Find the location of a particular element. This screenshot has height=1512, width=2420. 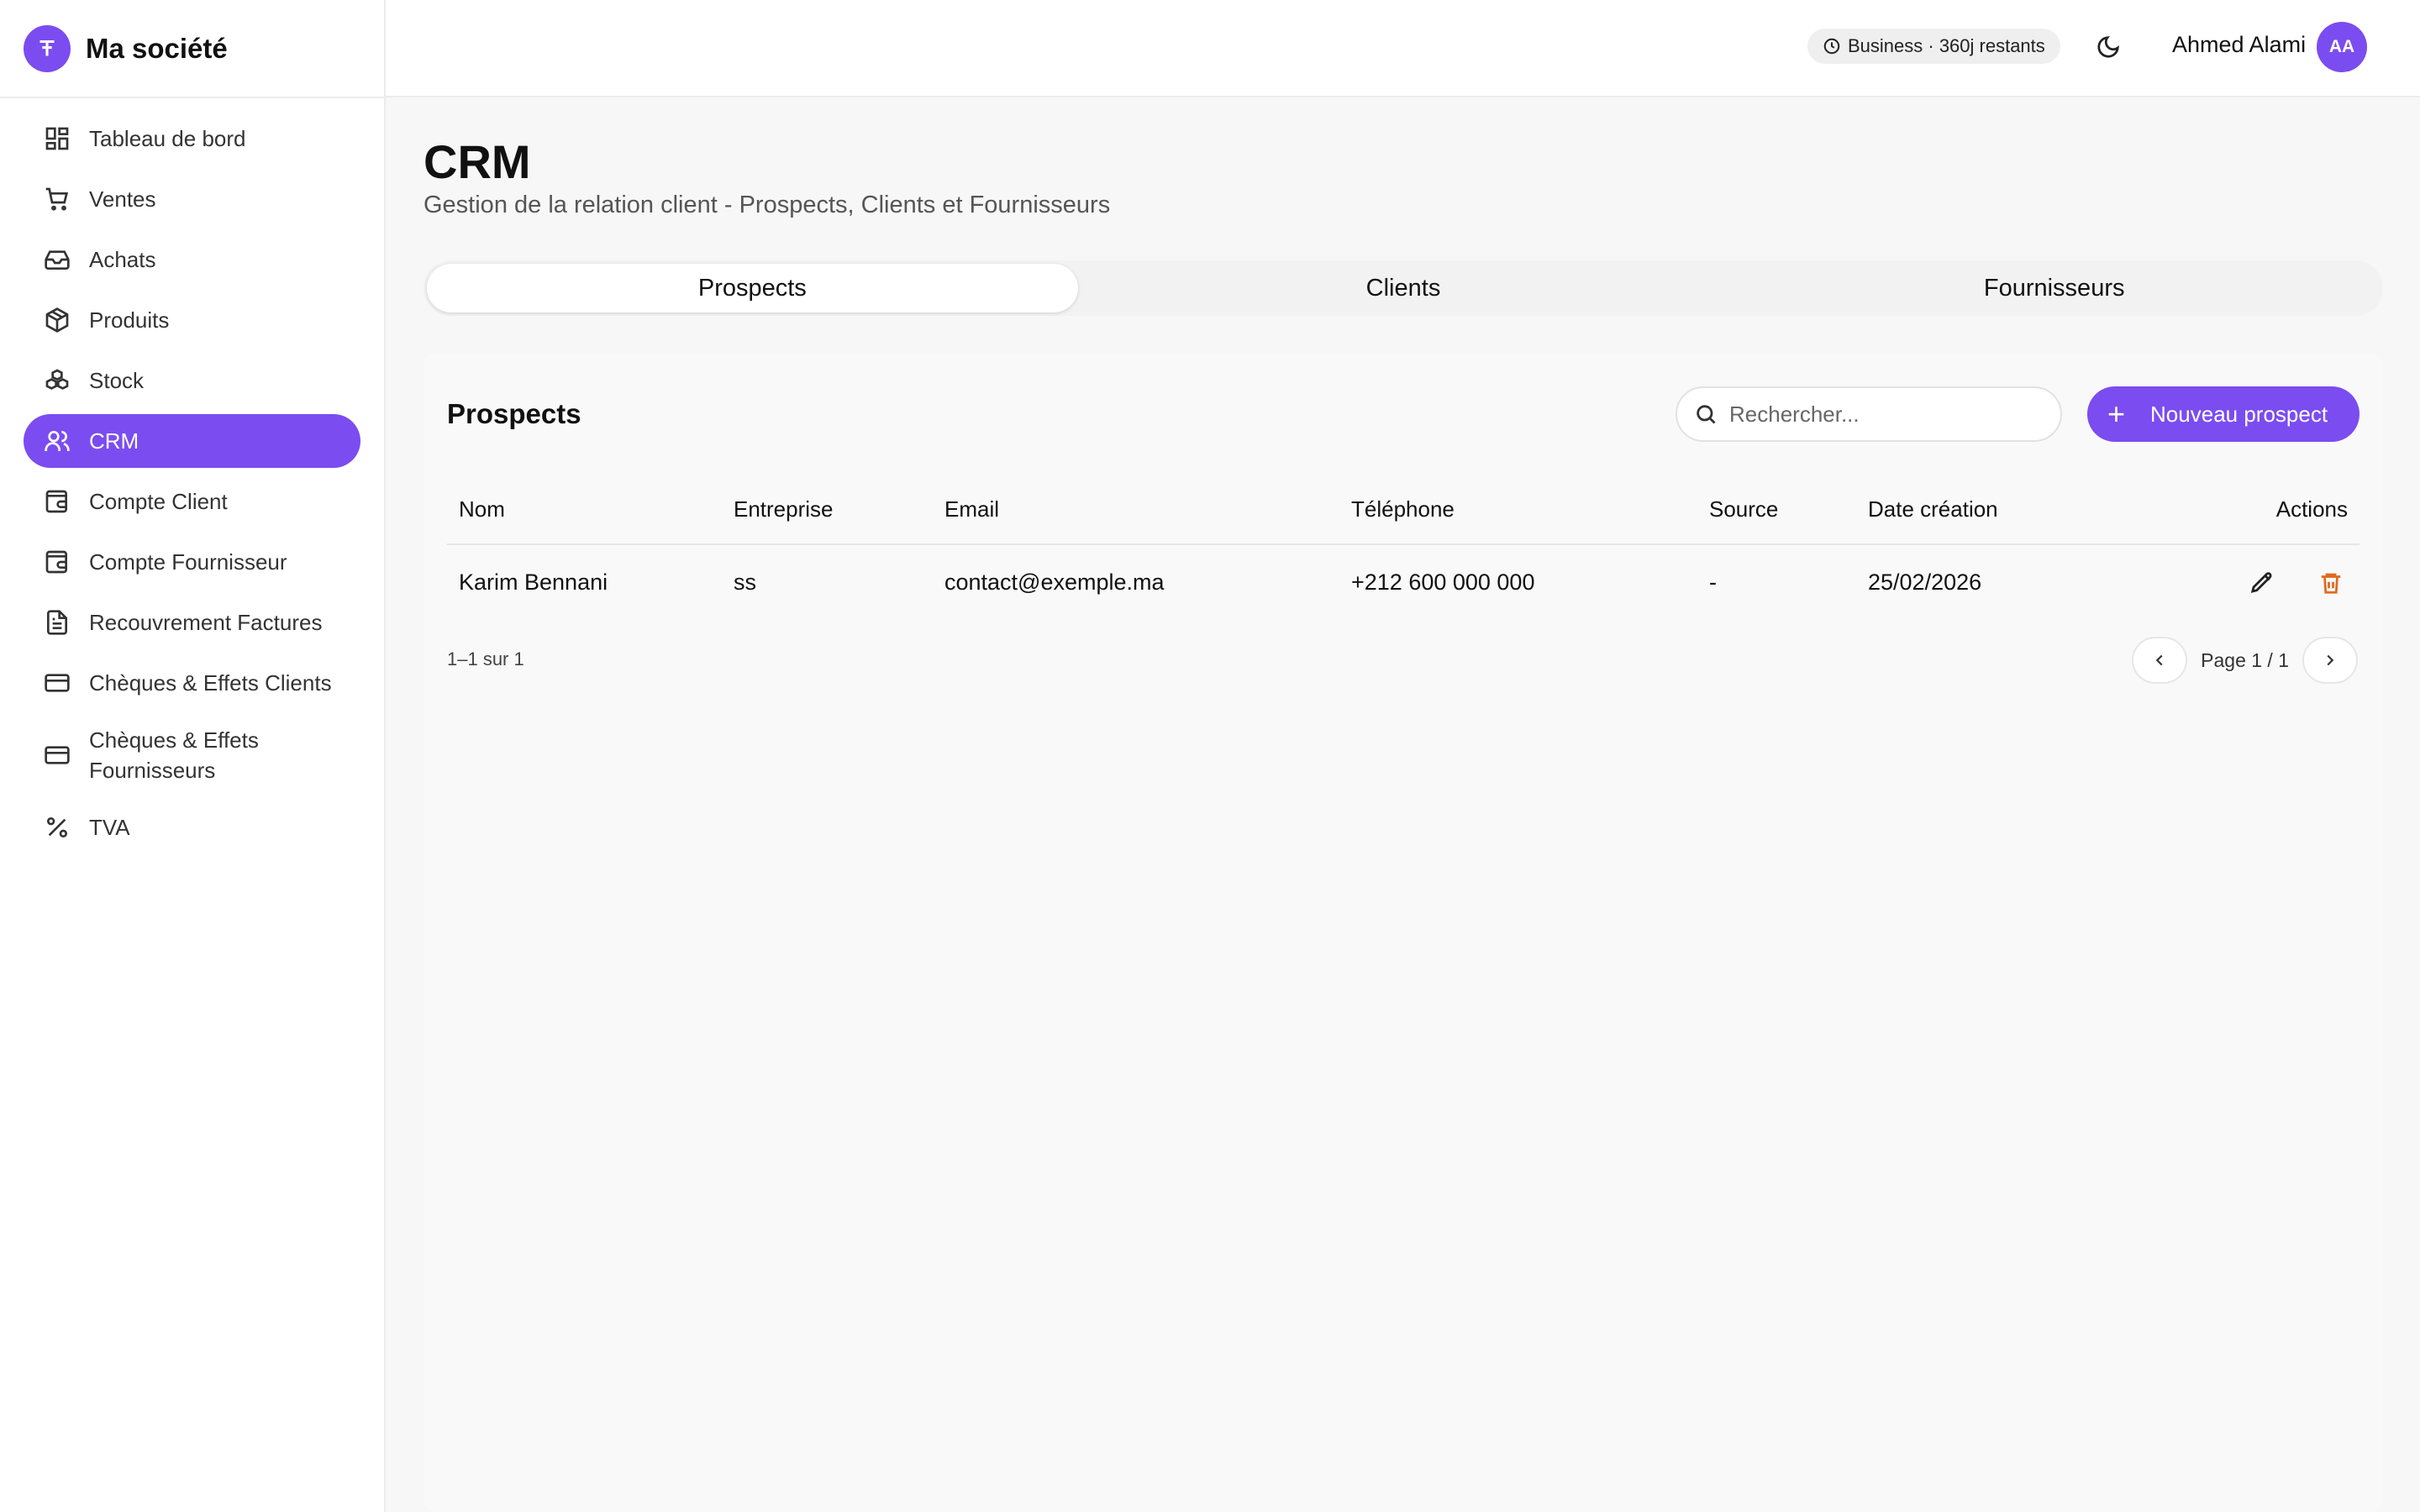

search-input is located at coordinates (1880, 414).